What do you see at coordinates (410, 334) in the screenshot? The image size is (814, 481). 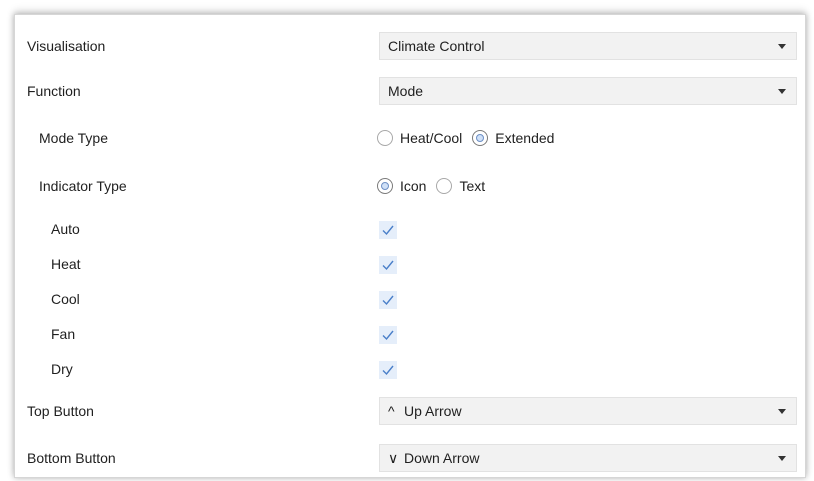 I see `mode-fan-row: Fan` at bounding box center [410, 334].